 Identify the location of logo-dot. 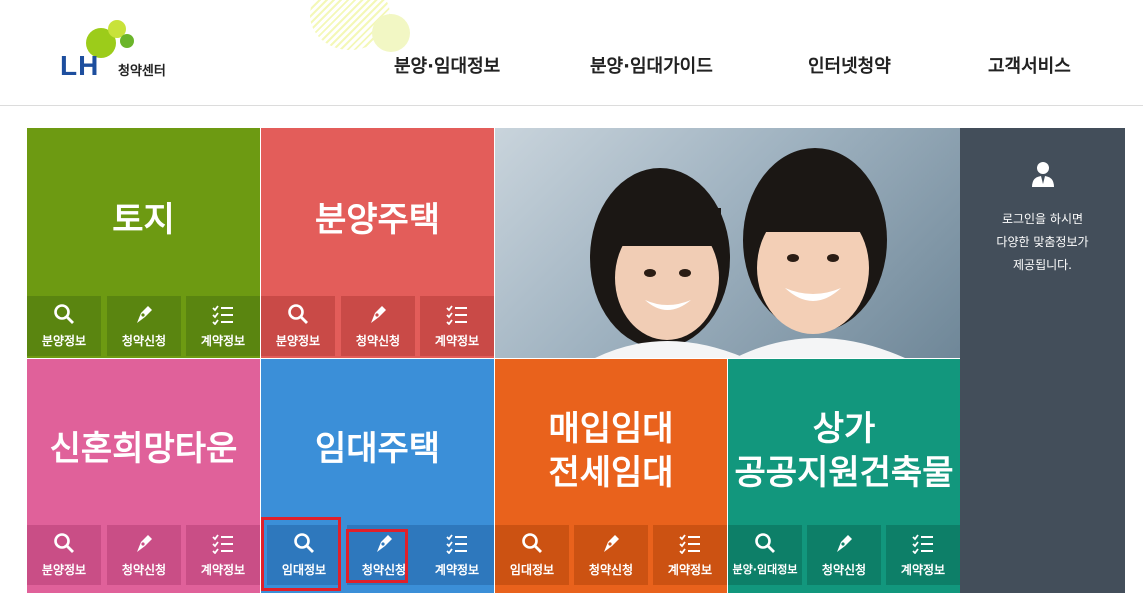
(127, 41).